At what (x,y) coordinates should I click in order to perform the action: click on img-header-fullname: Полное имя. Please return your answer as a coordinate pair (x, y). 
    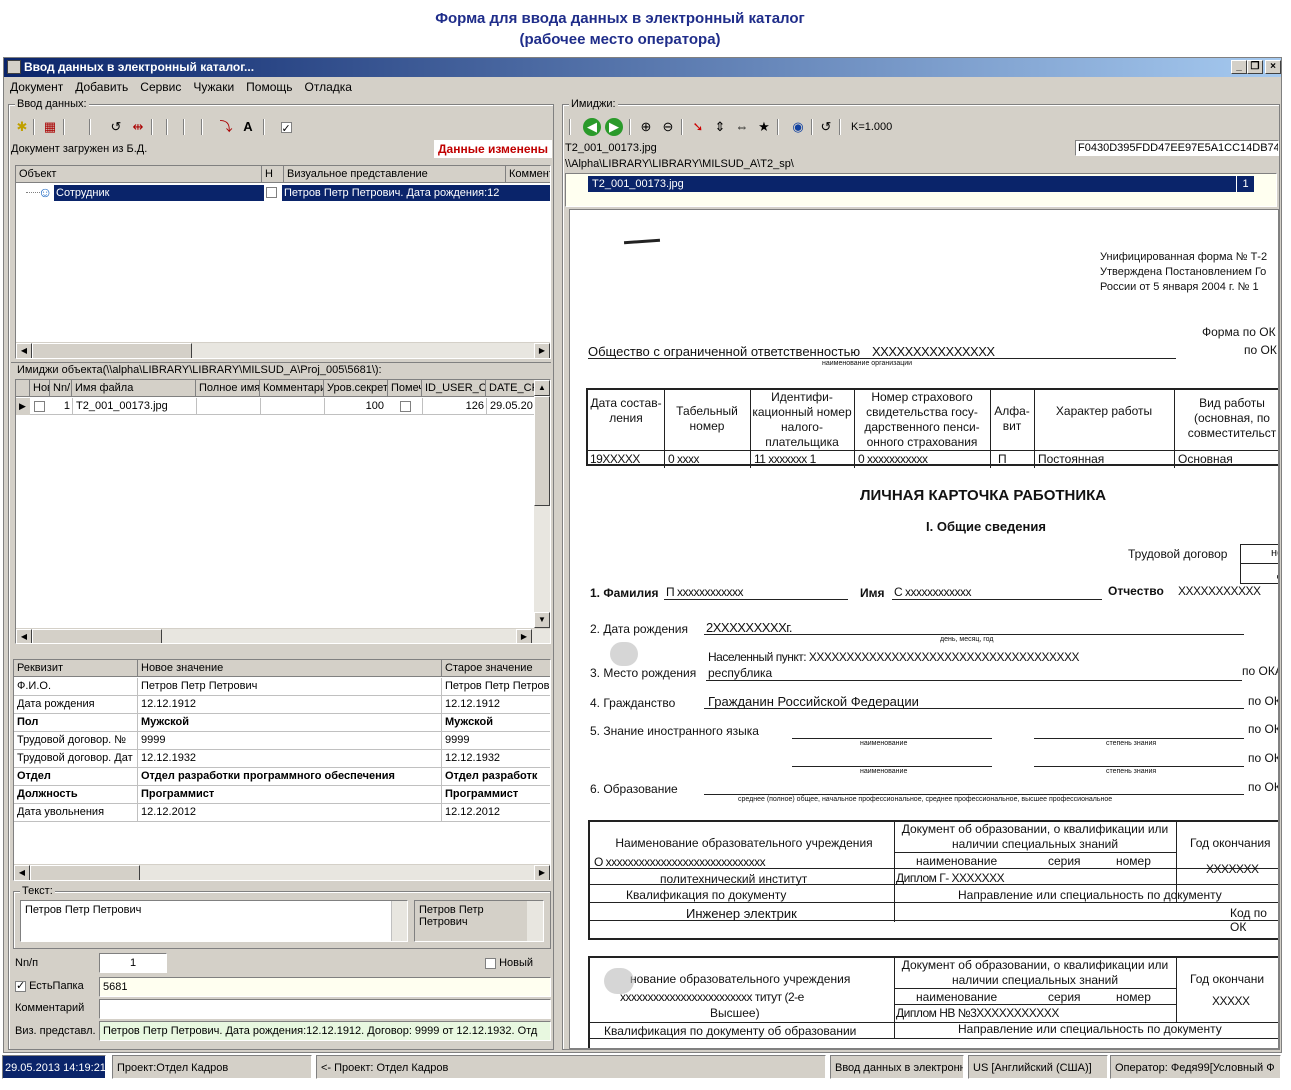
    Looking at the image, I should click on (228, 388).